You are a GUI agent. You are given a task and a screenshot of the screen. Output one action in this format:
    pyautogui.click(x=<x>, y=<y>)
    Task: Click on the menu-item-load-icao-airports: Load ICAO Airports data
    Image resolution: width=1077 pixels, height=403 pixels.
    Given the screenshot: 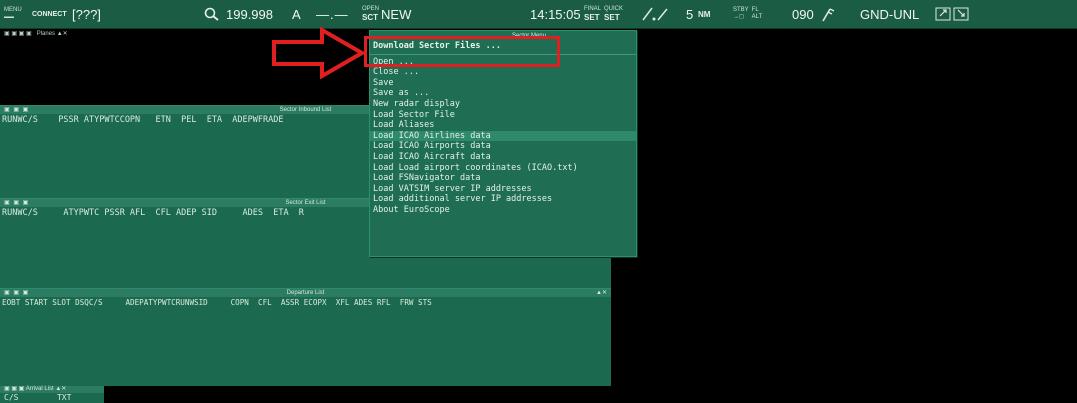 What is the action you would take?
    pyautogui.click(x=503, y=146)
    